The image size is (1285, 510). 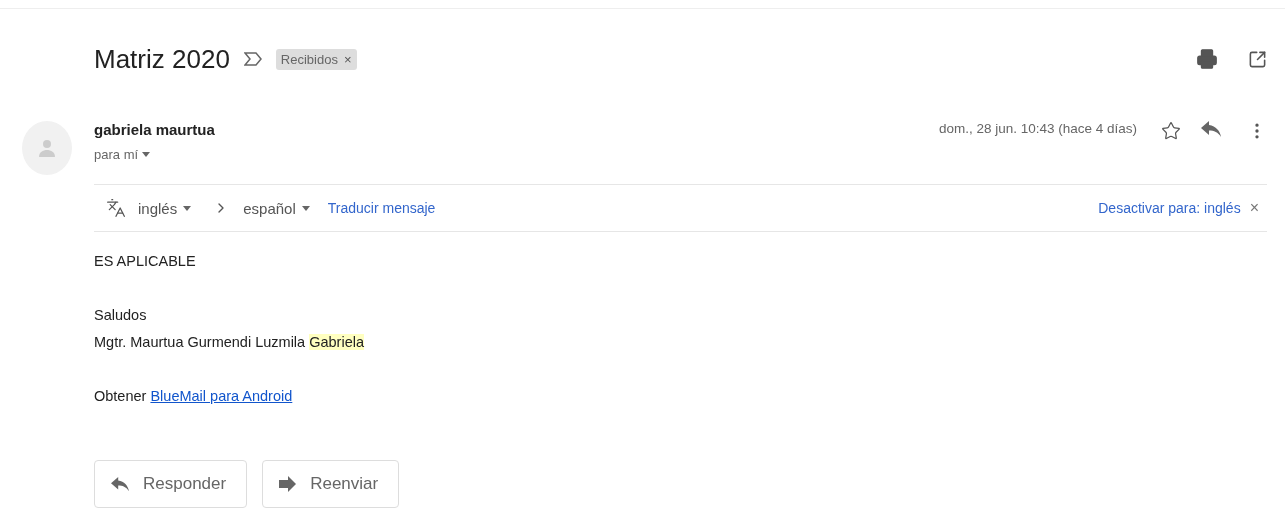 I want to click on signature-text: Mgtr. Maurtua Gurmendi Luzmila Gabriela, so click(x=229, y=342).